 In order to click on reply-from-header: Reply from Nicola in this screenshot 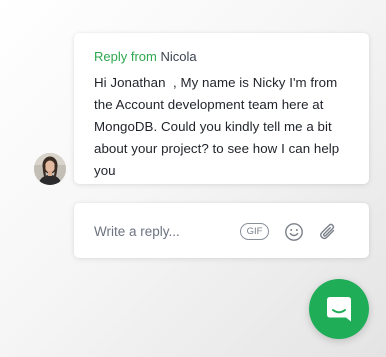, I will do `click(222, 57)`.